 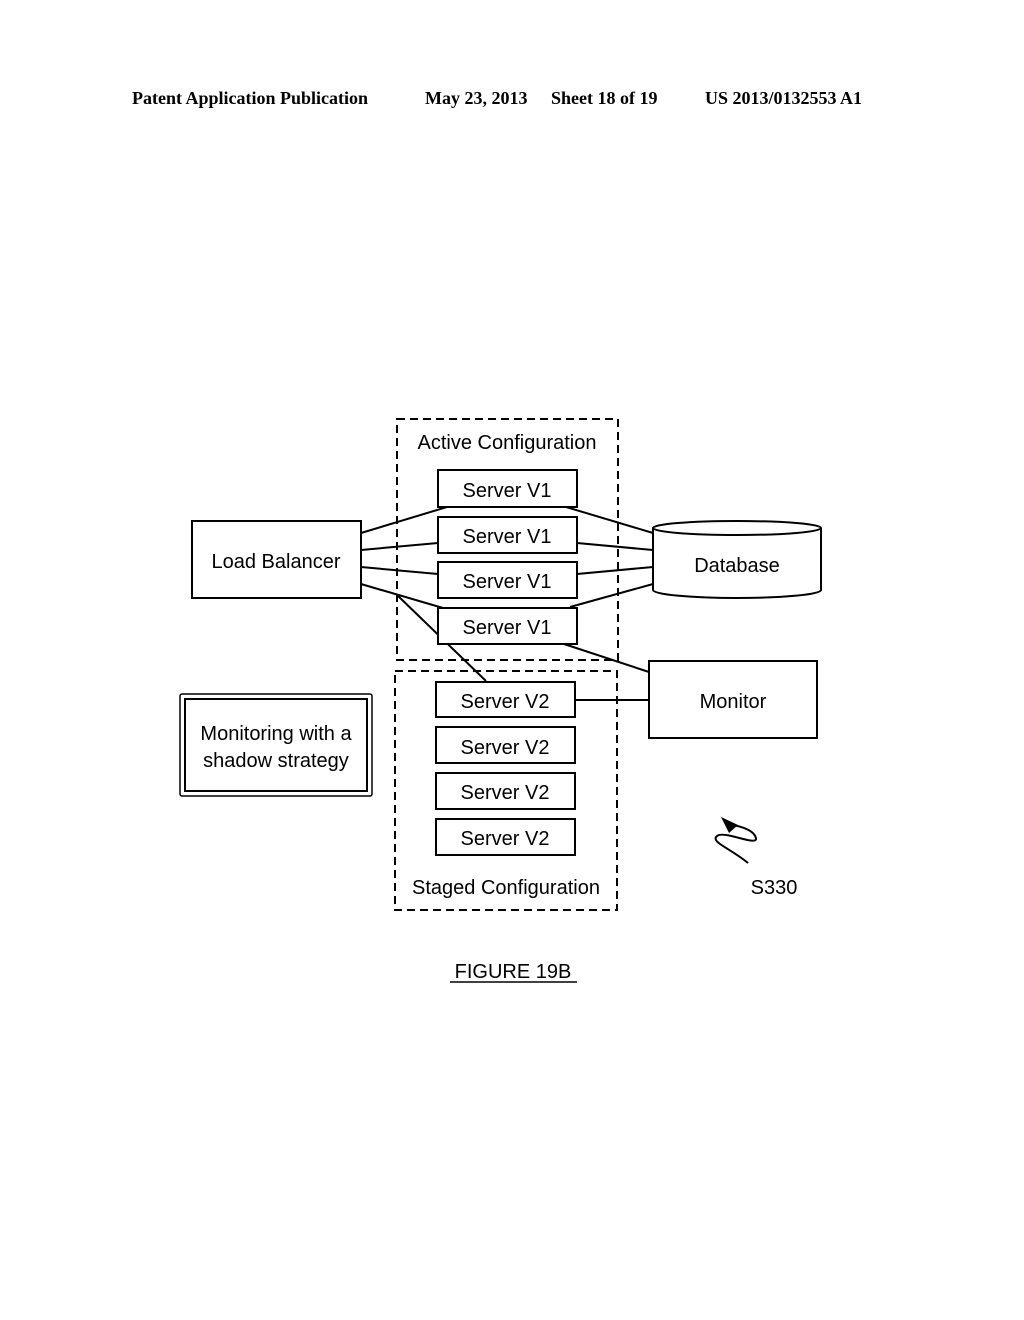 I want to click on lb-to-server-v1-3-line, so click(x=399, y=570).